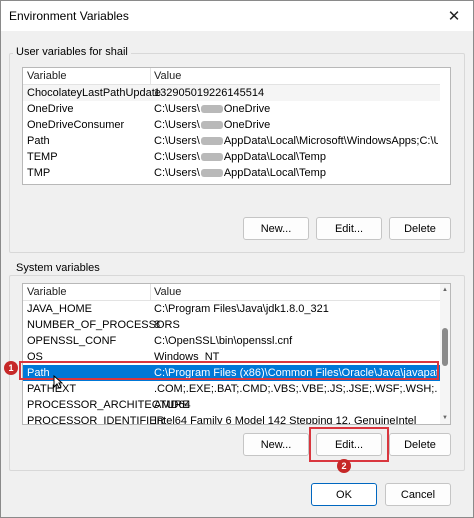  I want to click on user-delete-button: Delete, so click(420, 228).